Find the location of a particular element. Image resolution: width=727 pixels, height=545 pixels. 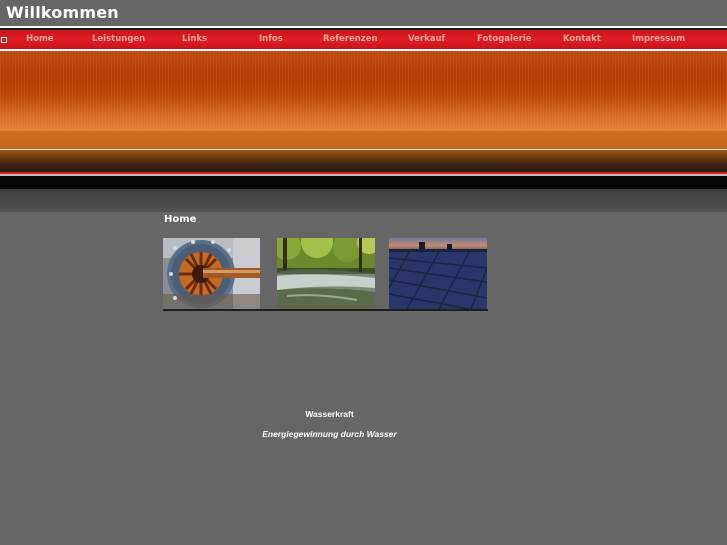

nav-item-home: Home is located at coordinates (40, 39).